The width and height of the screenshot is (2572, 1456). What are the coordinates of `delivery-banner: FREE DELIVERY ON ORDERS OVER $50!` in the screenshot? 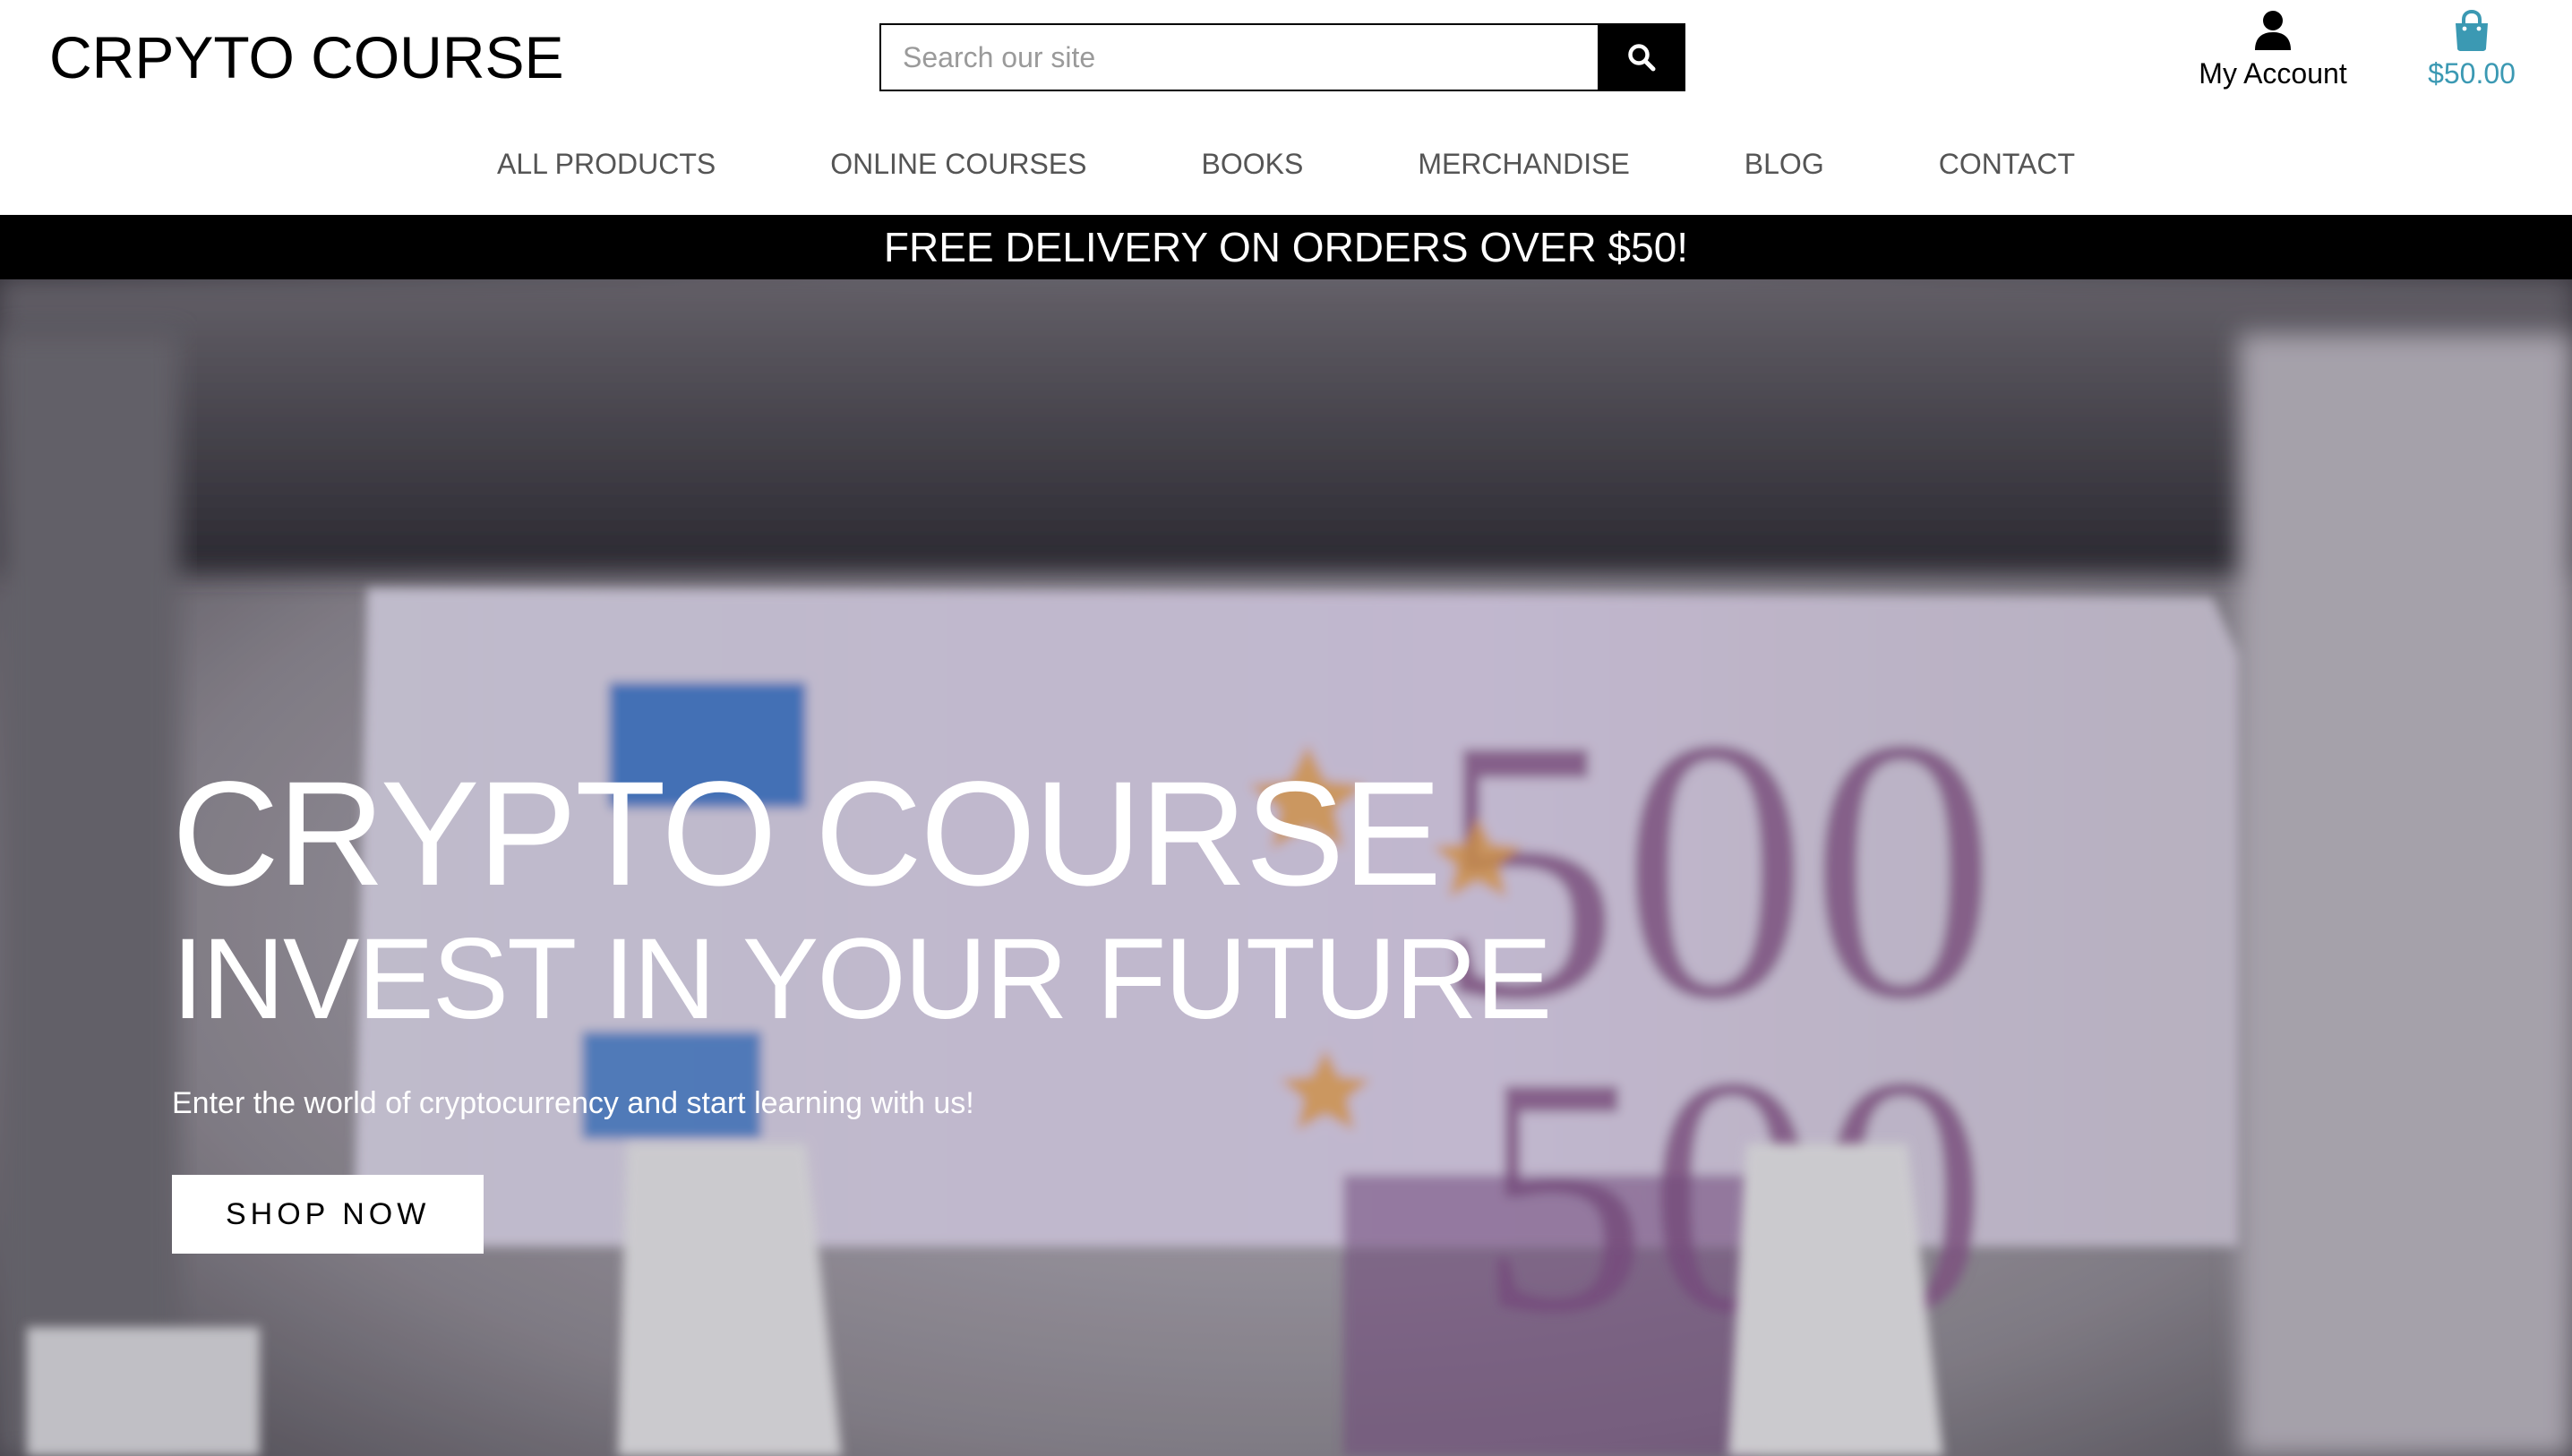 It's located at (1286, 247).